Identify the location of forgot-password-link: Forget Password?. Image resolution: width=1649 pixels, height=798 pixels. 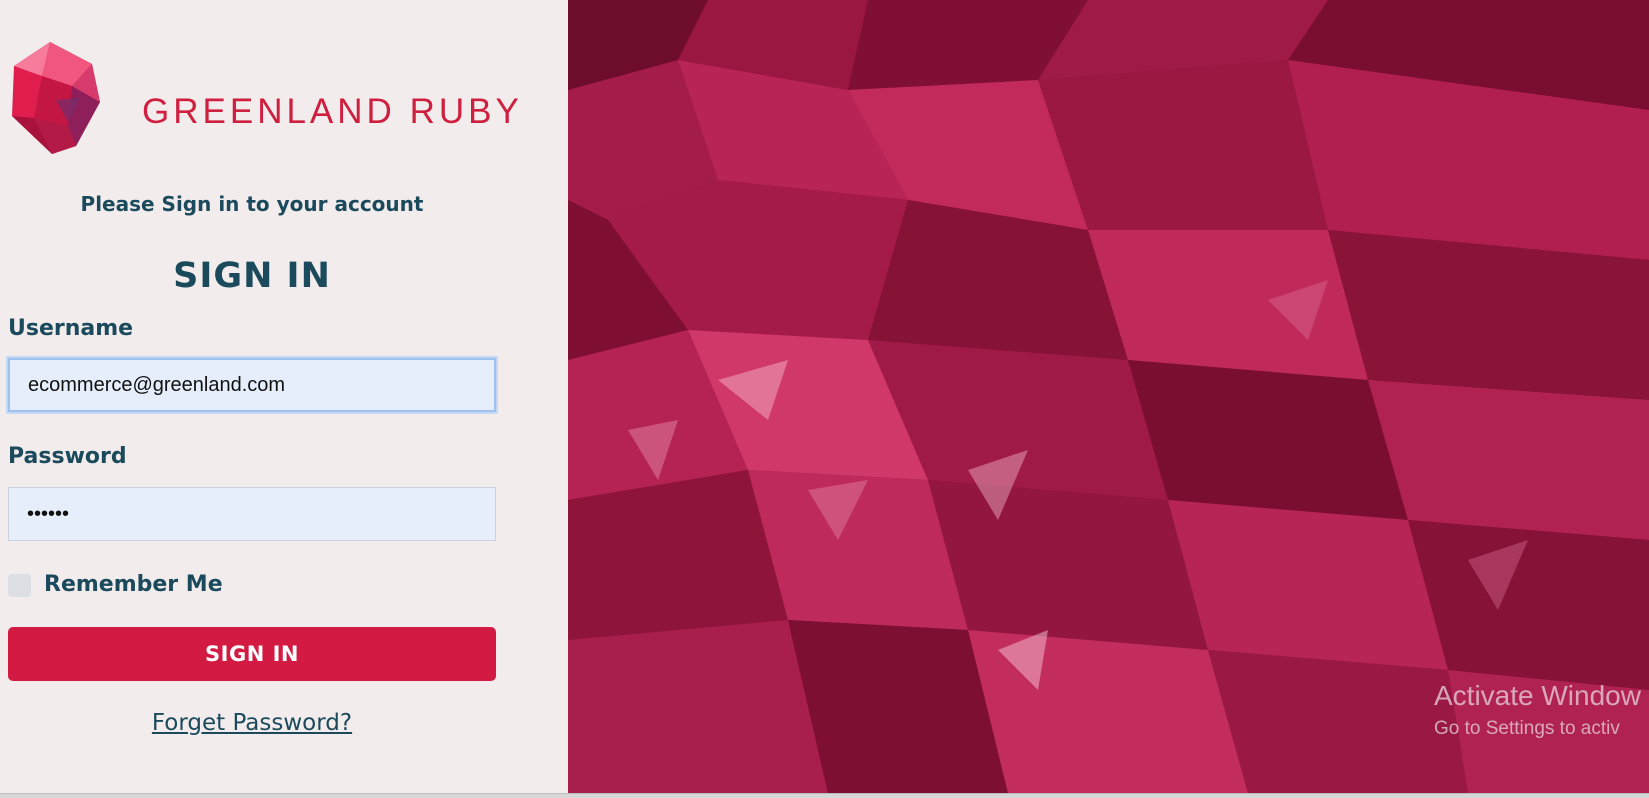
(252, 723).